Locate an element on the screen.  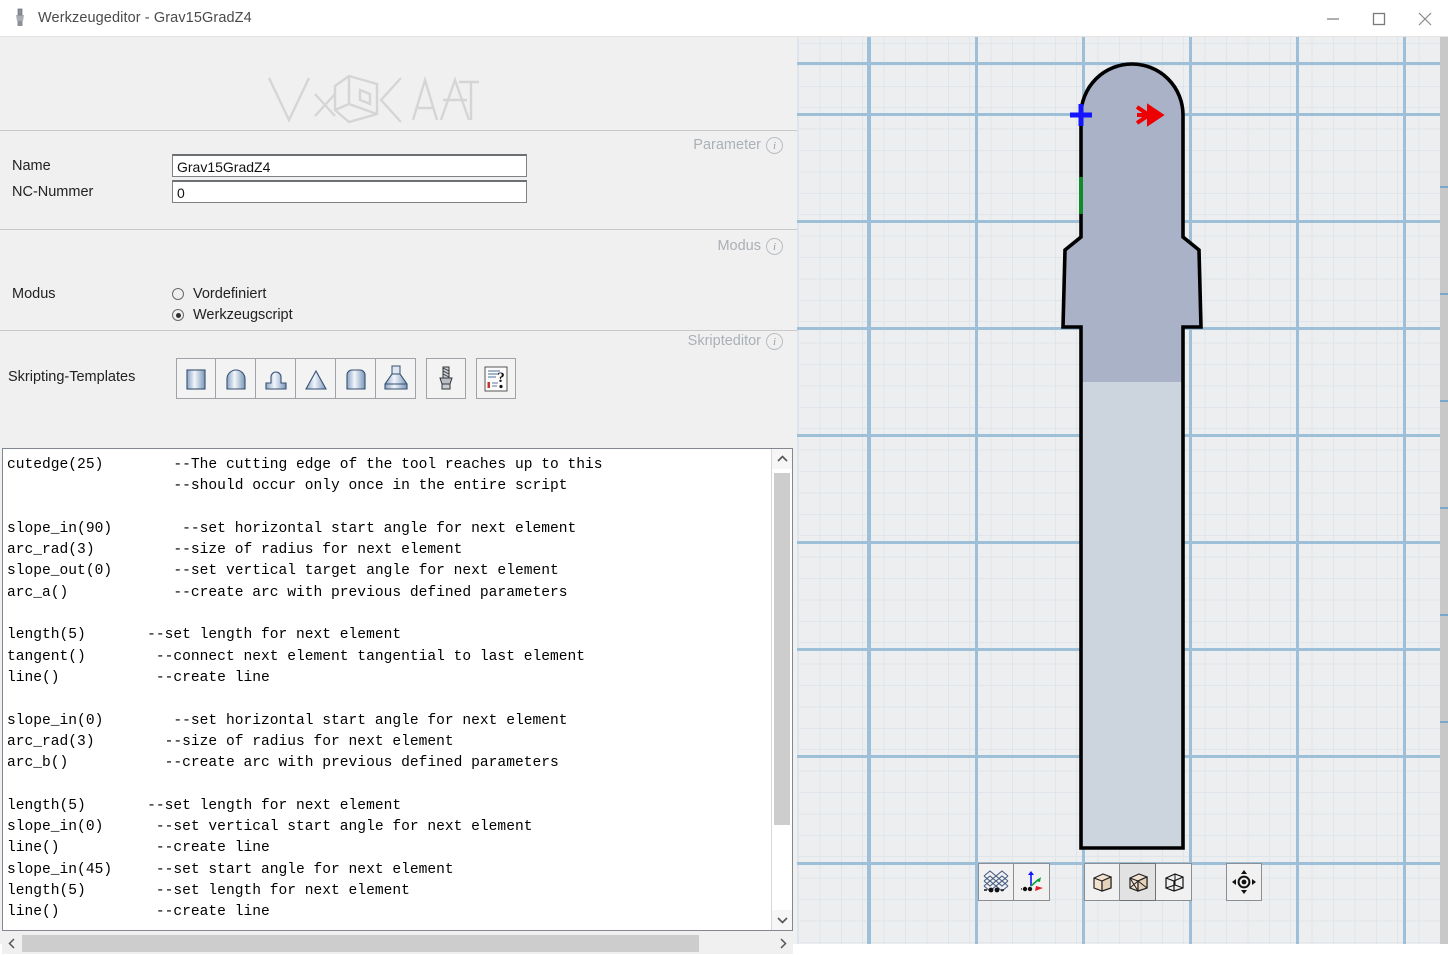
modus-info-icon: i is located at coordinates (774, 246).